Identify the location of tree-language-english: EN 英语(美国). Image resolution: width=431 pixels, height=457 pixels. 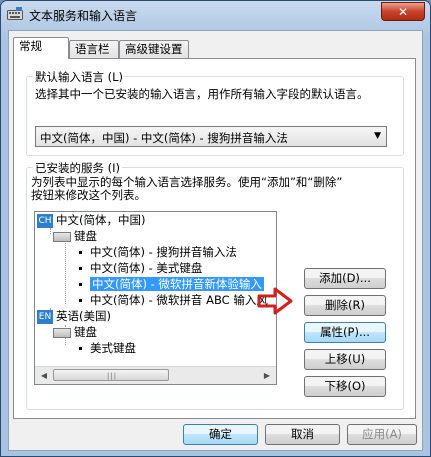
(74, 316).